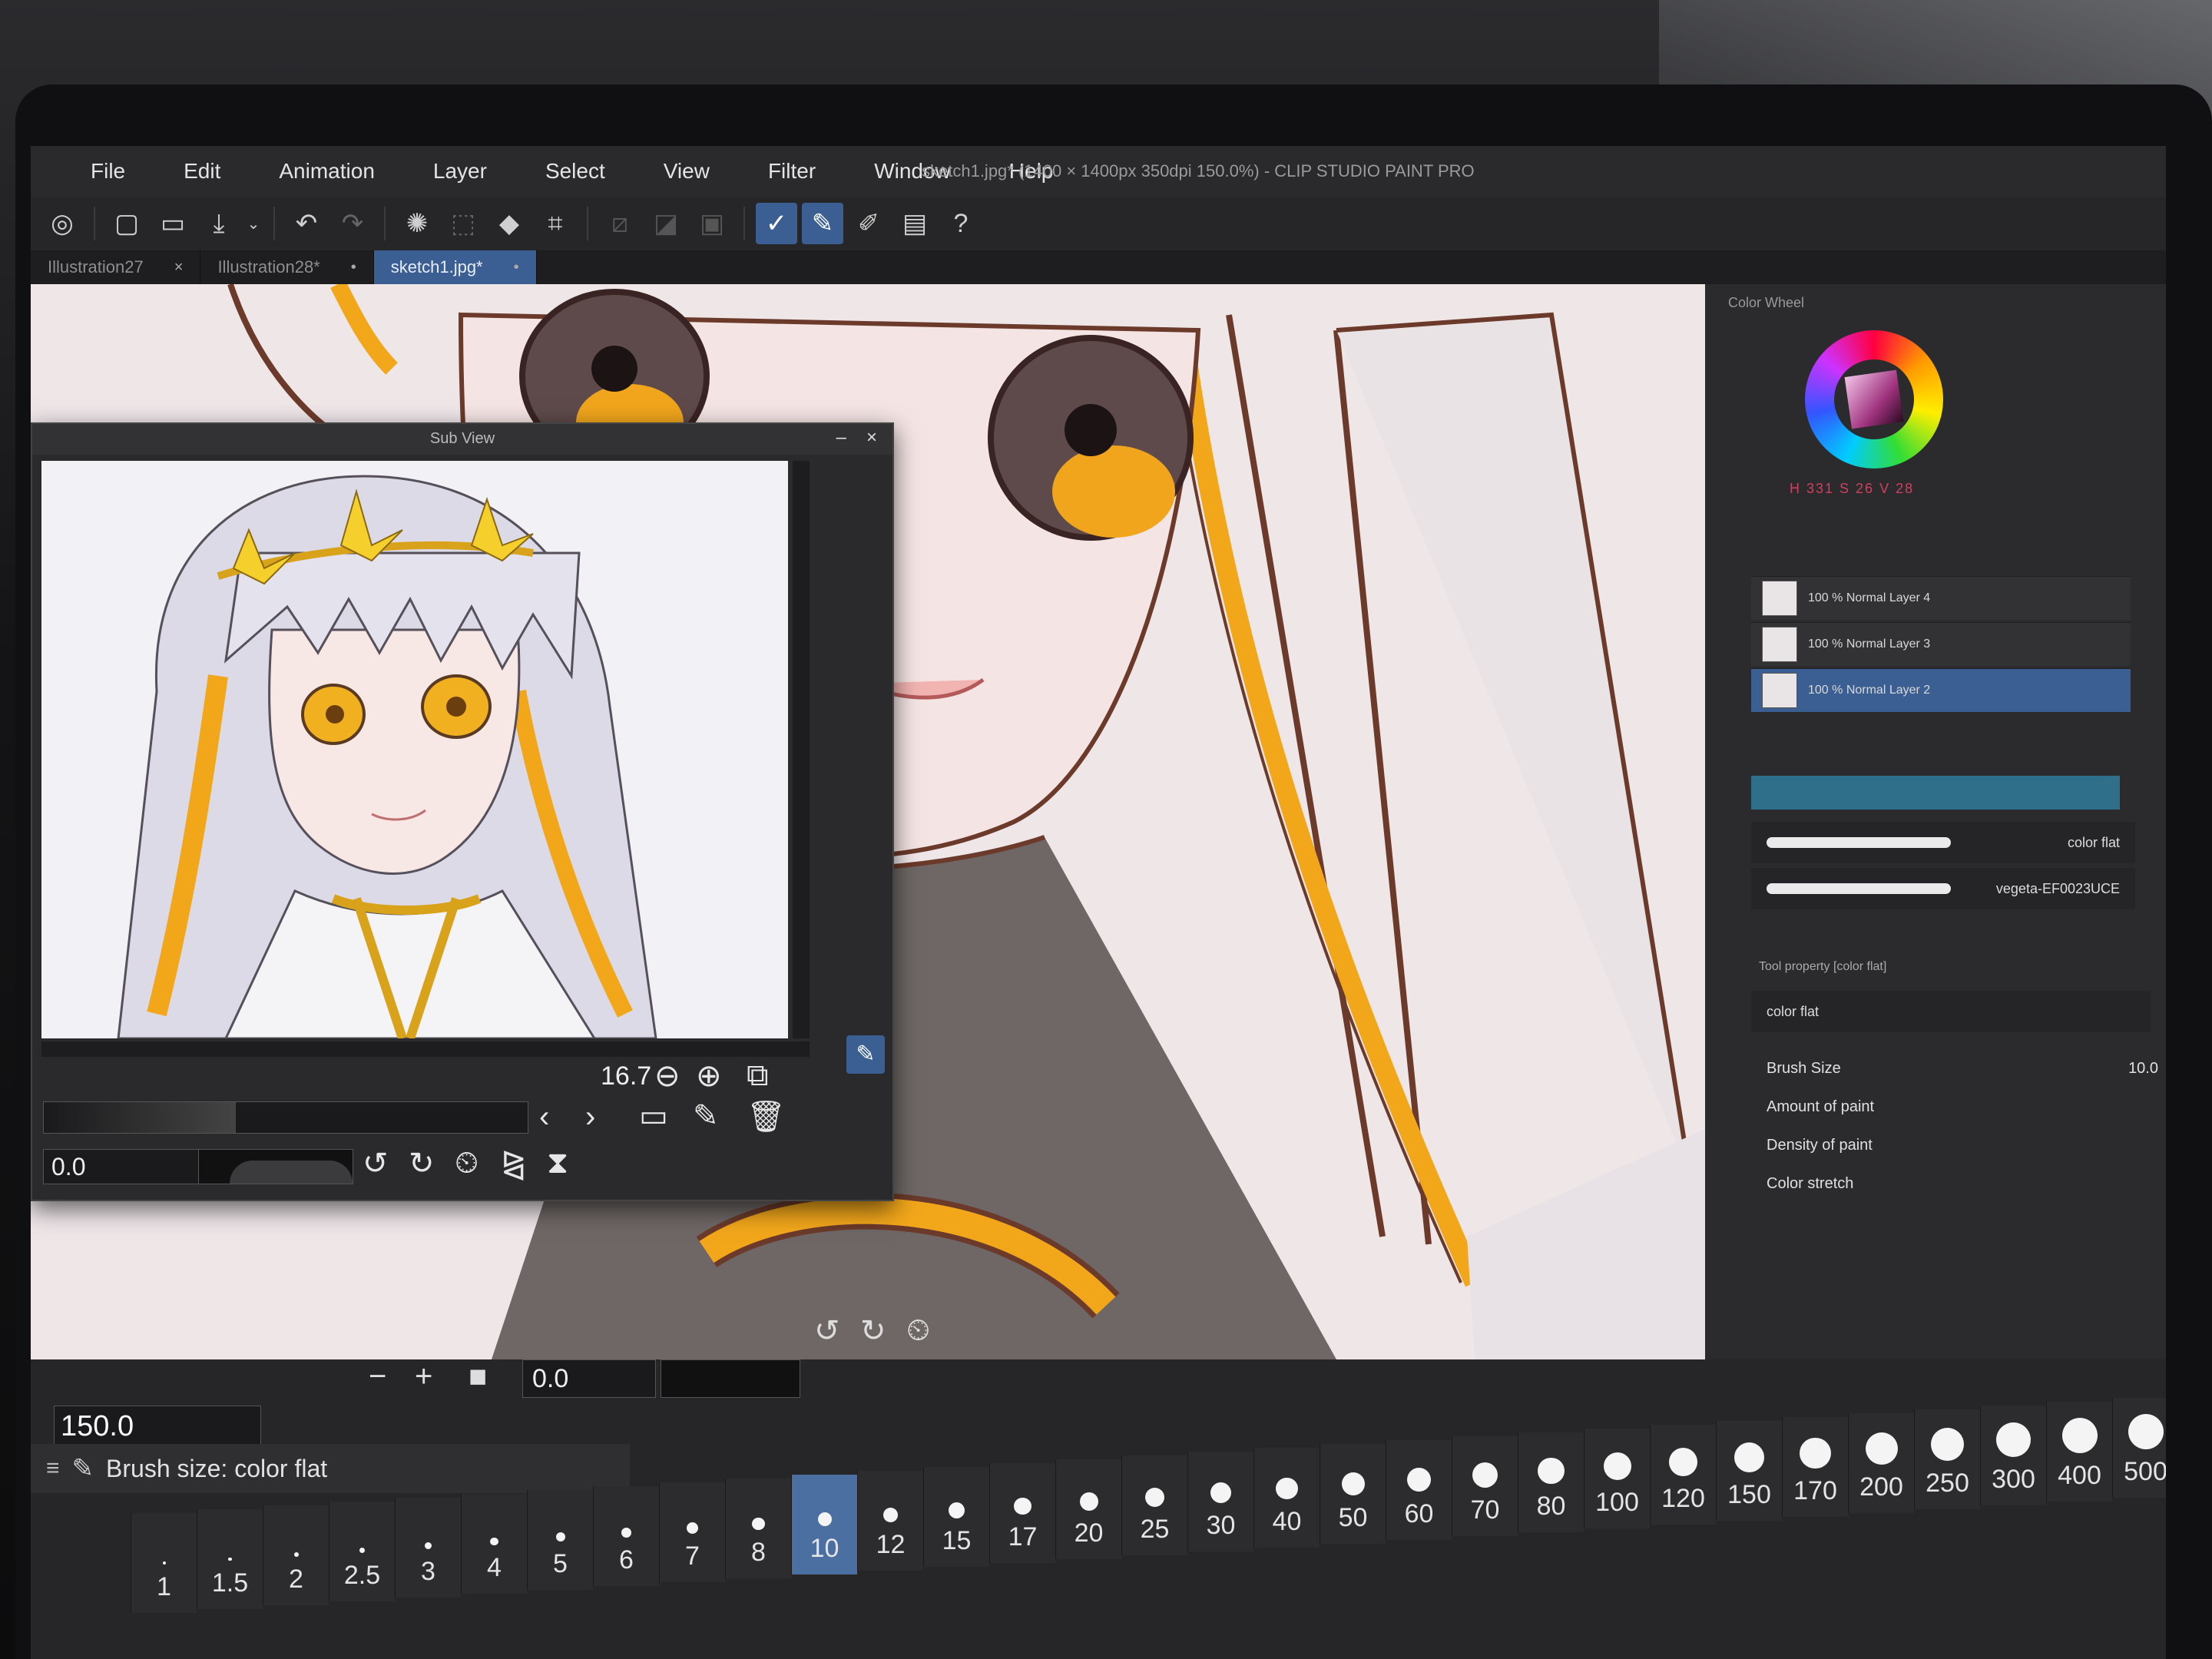  What do you see at coordinates (709, 1076) in the screenshot?
I see `zoom-in-icon: ⊕` at bounding box center [709, 1076].